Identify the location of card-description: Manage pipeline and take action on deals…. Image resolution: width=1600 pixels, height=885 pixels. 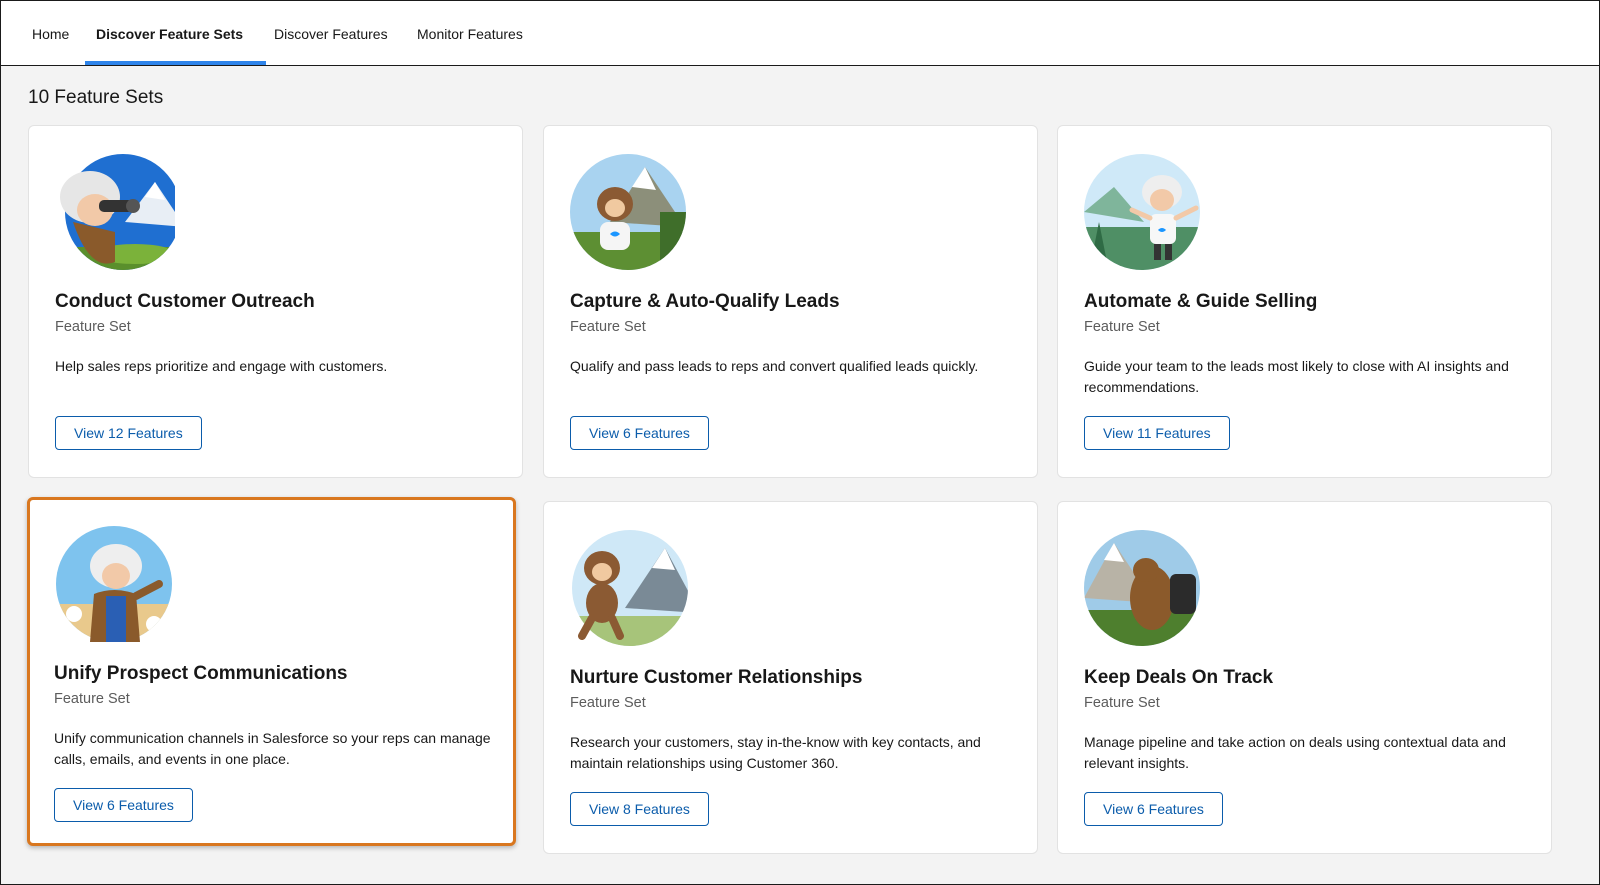
(1295, 752).